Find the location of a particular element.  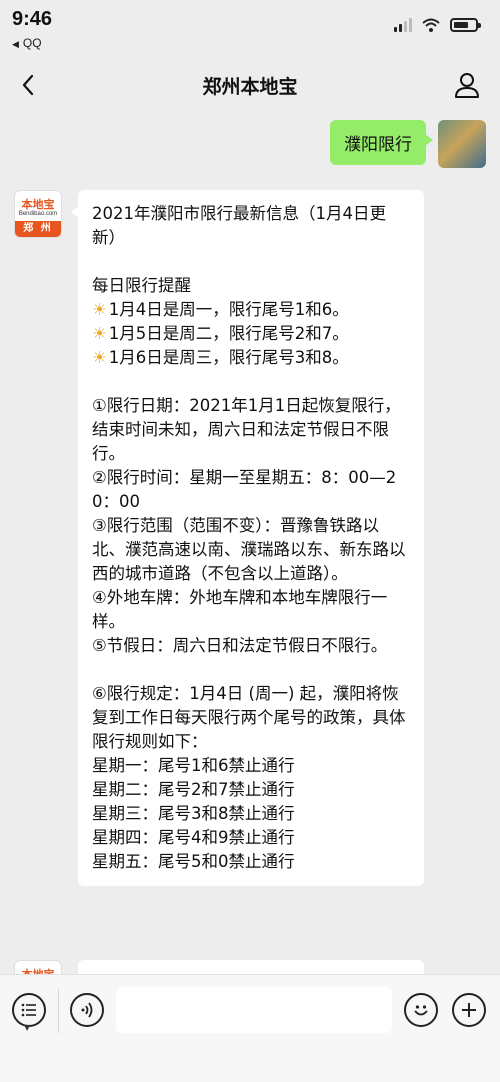

bot-avatar: 本地宝 Bendibao.com 郑 州 is located at coordinates (38, 214).